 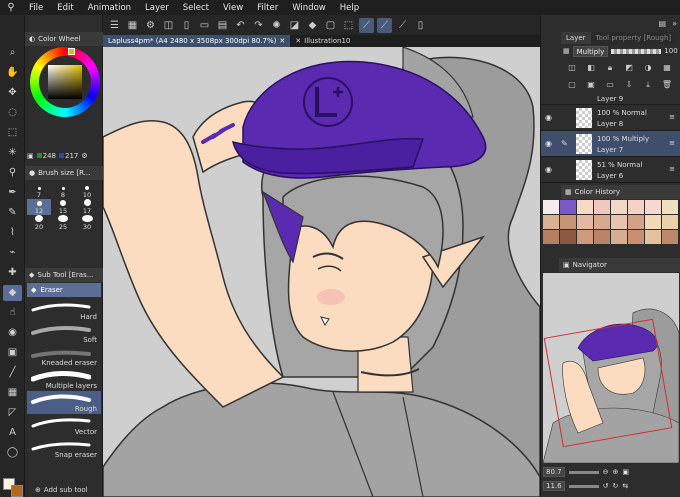 What do you see at coordinates (63, 207) in the screenshot?
I see `brush-size-option: 15` at bounding box center [63, 207].